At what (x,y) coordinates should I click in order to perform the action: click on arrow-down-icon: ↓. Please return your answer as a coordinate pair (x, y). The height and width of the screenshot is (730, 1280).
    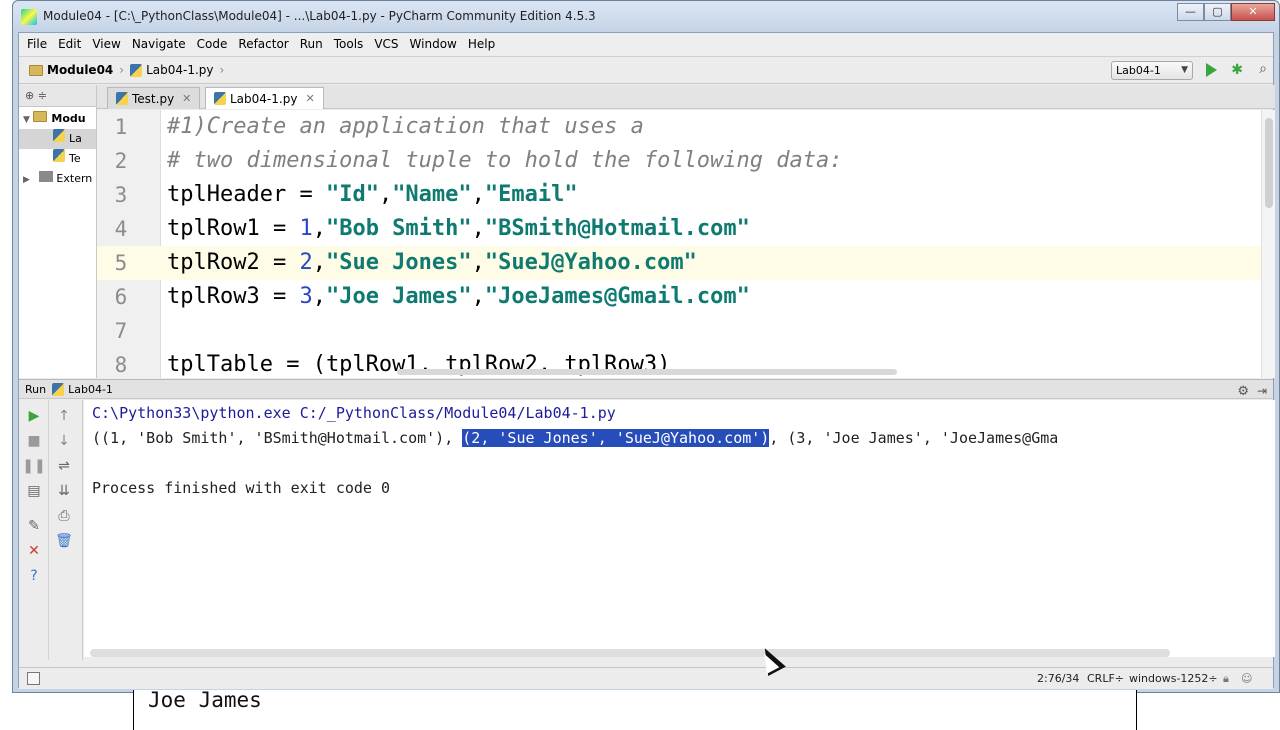
    Looking at the image, I should click on (64, 441).